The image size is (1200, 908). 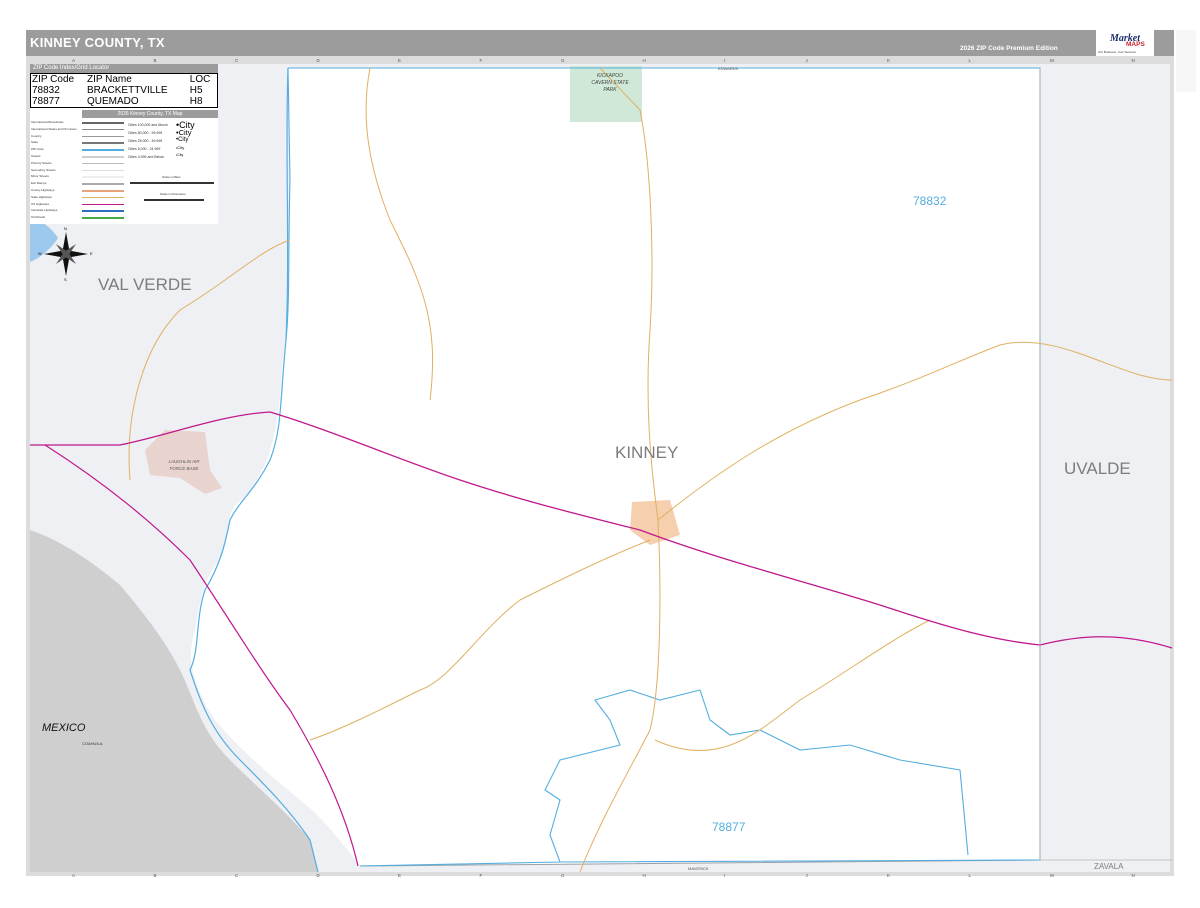 I want to click on legend-item-label: Streets, so click(x=36, y=156).